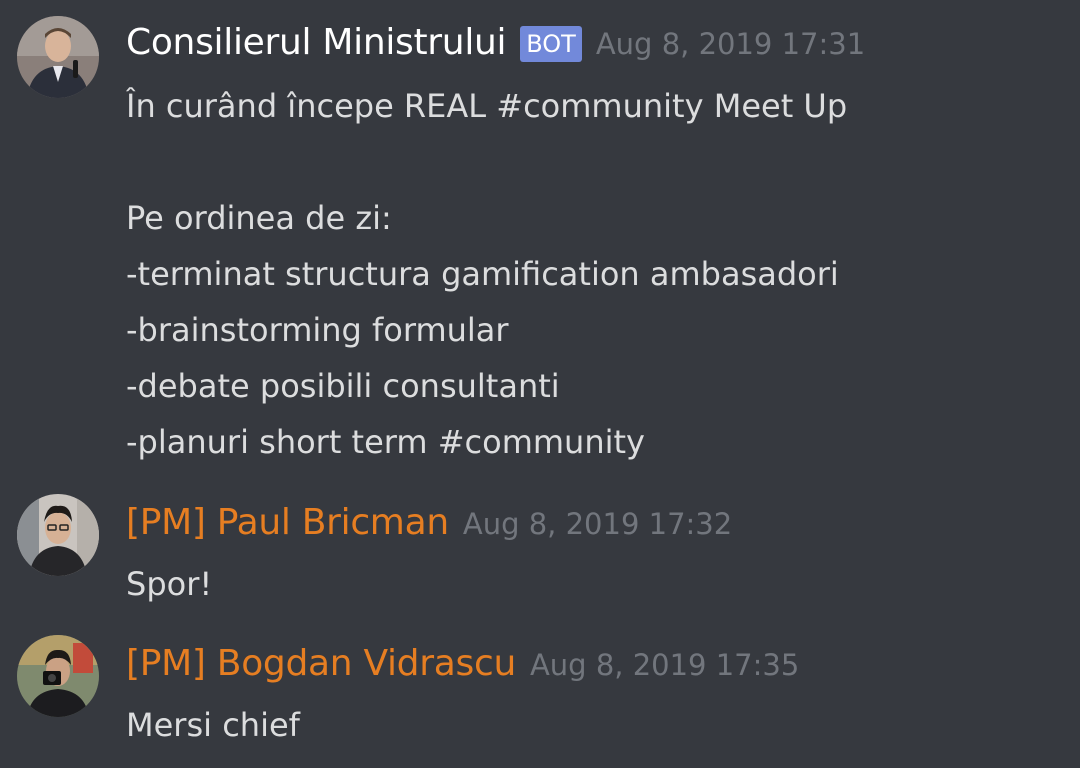  I want to click on message-header: [PM] Bogdan Vidrascu Aug 8, 2019 17:35, so click(462, 663).